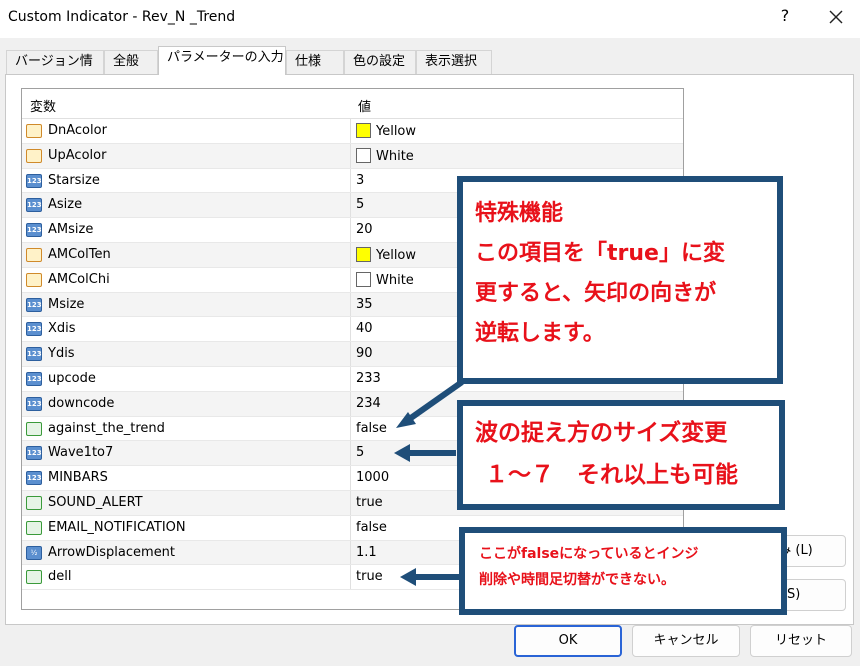  Describe the element at coordinates (55, 70) in the screenshot. I see `tab-version-info: バージョン情報` at that location.